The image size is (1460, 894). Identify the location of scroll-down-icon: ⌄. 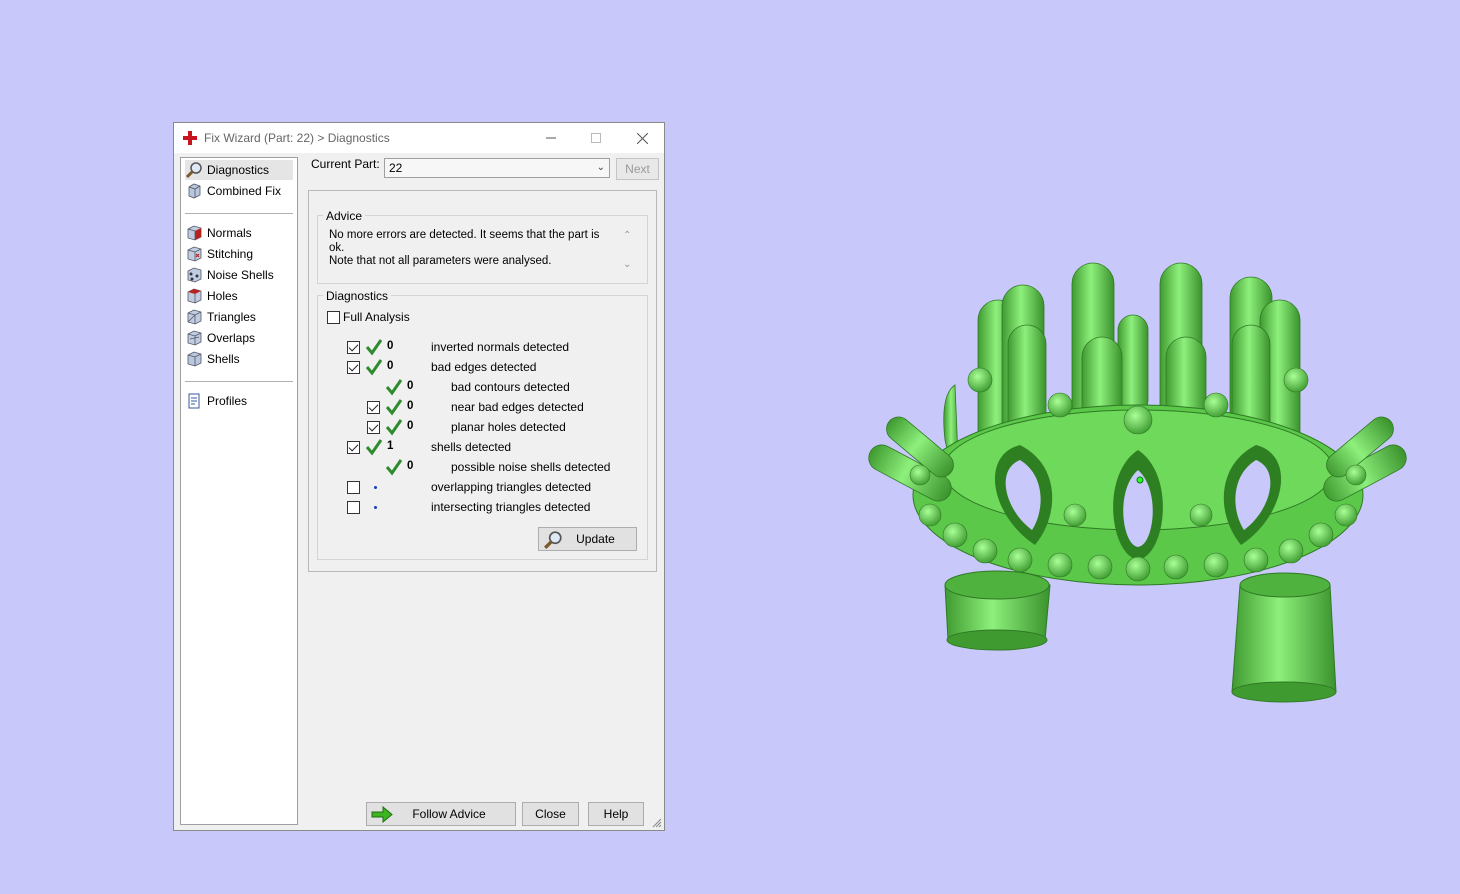
(627, 264).